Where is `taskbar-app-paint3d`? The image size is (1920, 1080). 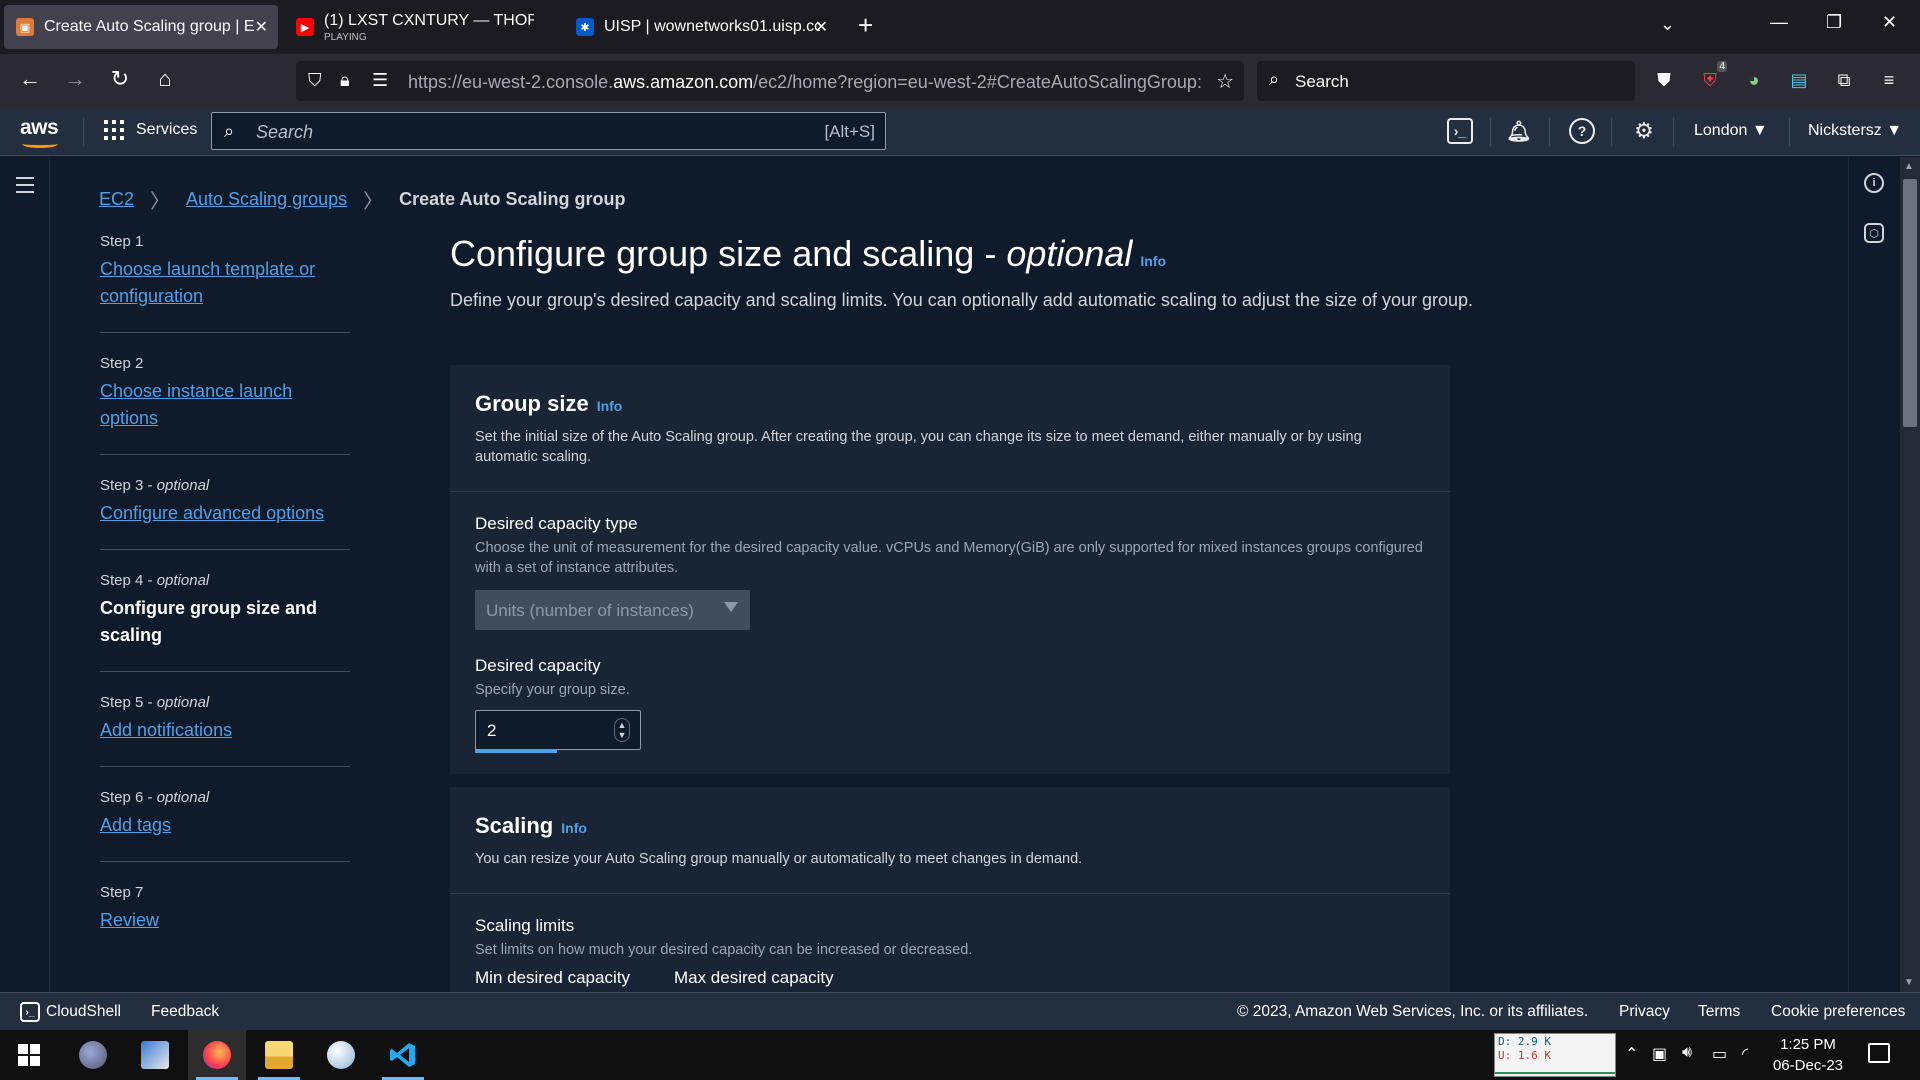 taskbar-app-paint3d is located at coordinates (341, 1055).